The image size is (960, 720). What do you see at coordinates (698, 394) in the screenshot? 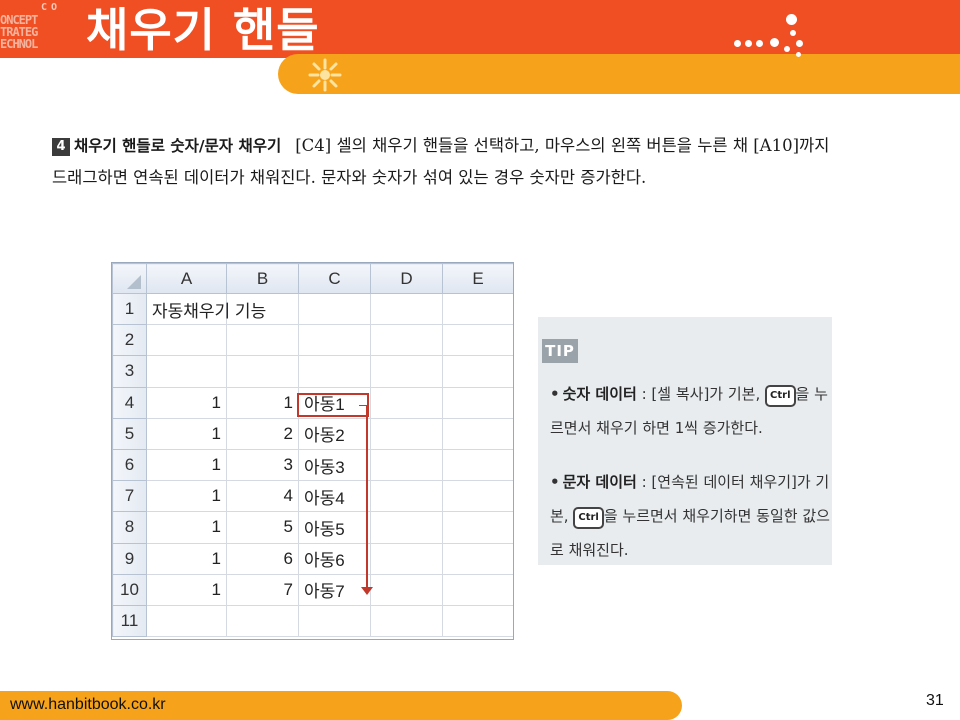
I see `tip-text: : [셀 복사]가 기본,` at bounding box center [698, 394].